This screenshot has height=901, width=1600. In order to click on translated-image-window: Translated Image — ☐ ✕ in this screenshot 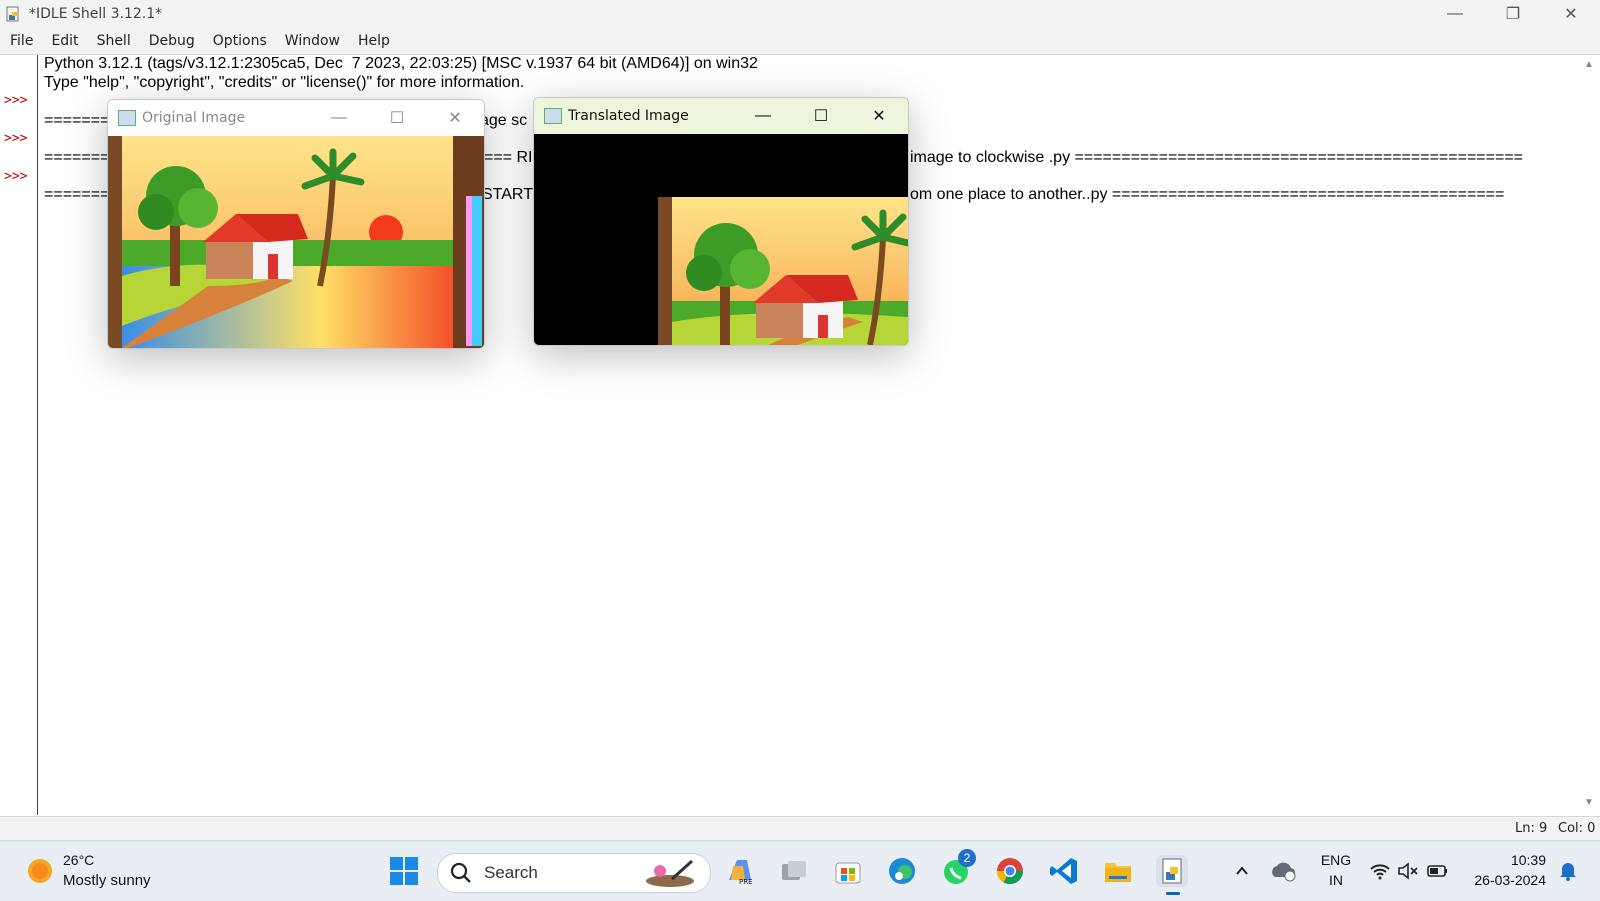, I will do `click(721, 221)`.